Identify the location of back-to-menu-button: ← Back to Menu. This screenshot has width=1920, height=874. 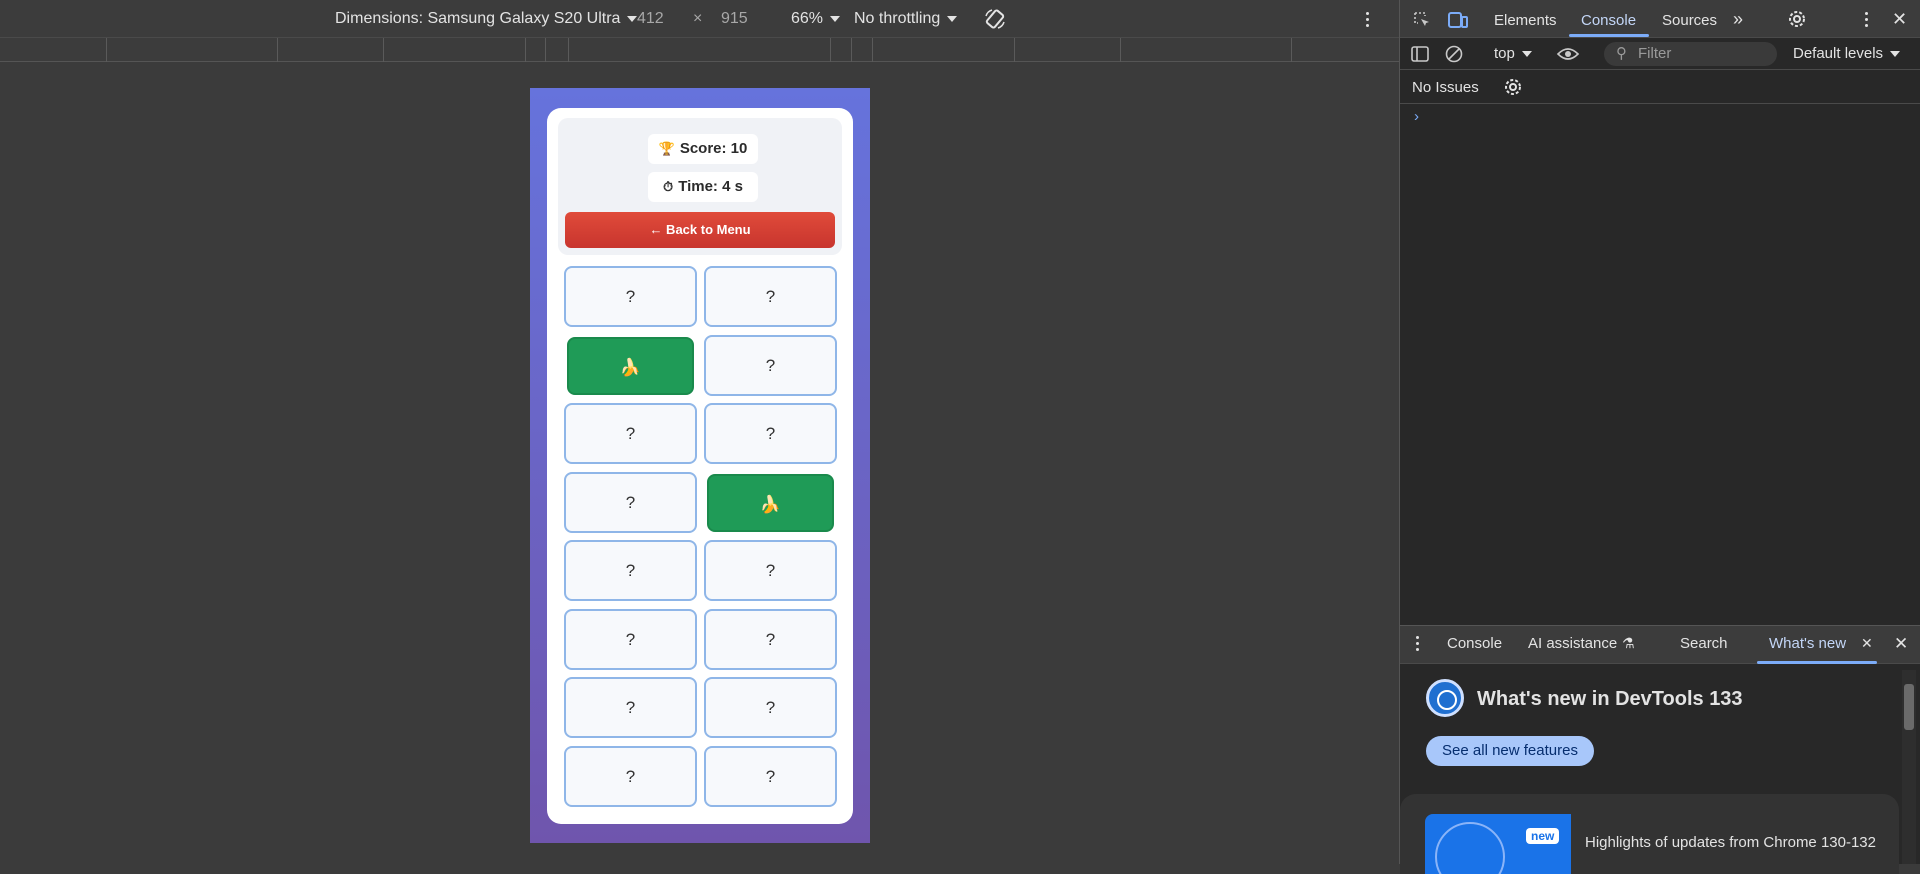
(700, 230).